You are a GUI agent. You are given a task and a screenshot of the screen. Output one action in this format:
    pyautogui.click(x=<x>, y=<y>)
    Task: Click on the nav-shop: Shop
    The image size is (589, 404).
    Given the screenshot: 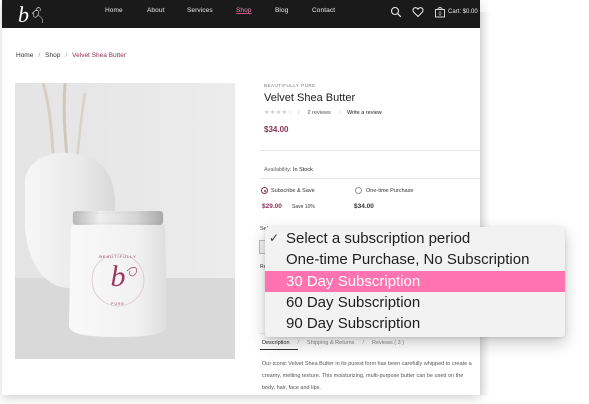 What is the action you would take?
    pyautogui.click(x=244, y=10)
    